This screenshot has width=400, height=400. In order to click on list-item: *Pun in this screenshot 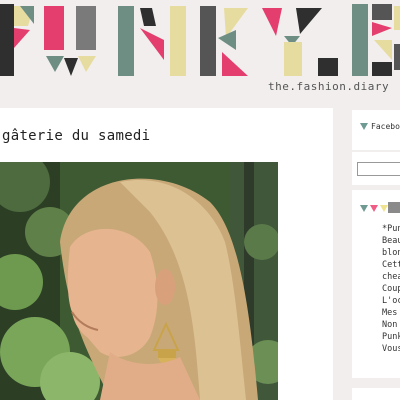, I will do `click(391, 229)`.